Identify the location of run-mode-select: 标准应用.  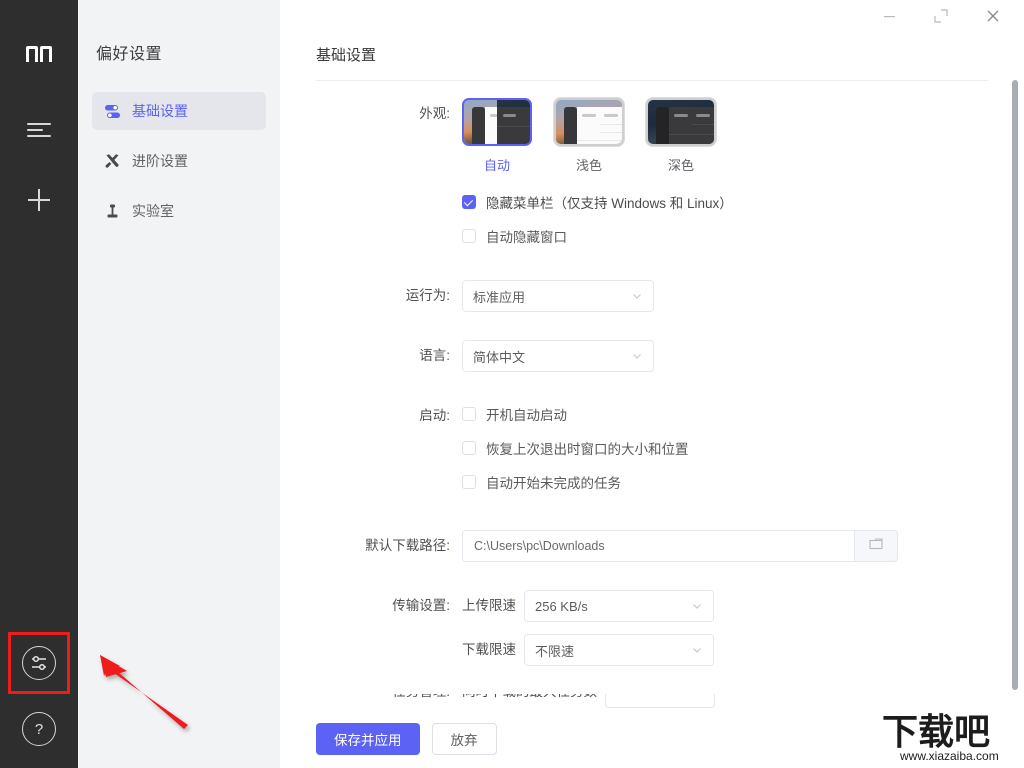
(558, 296).